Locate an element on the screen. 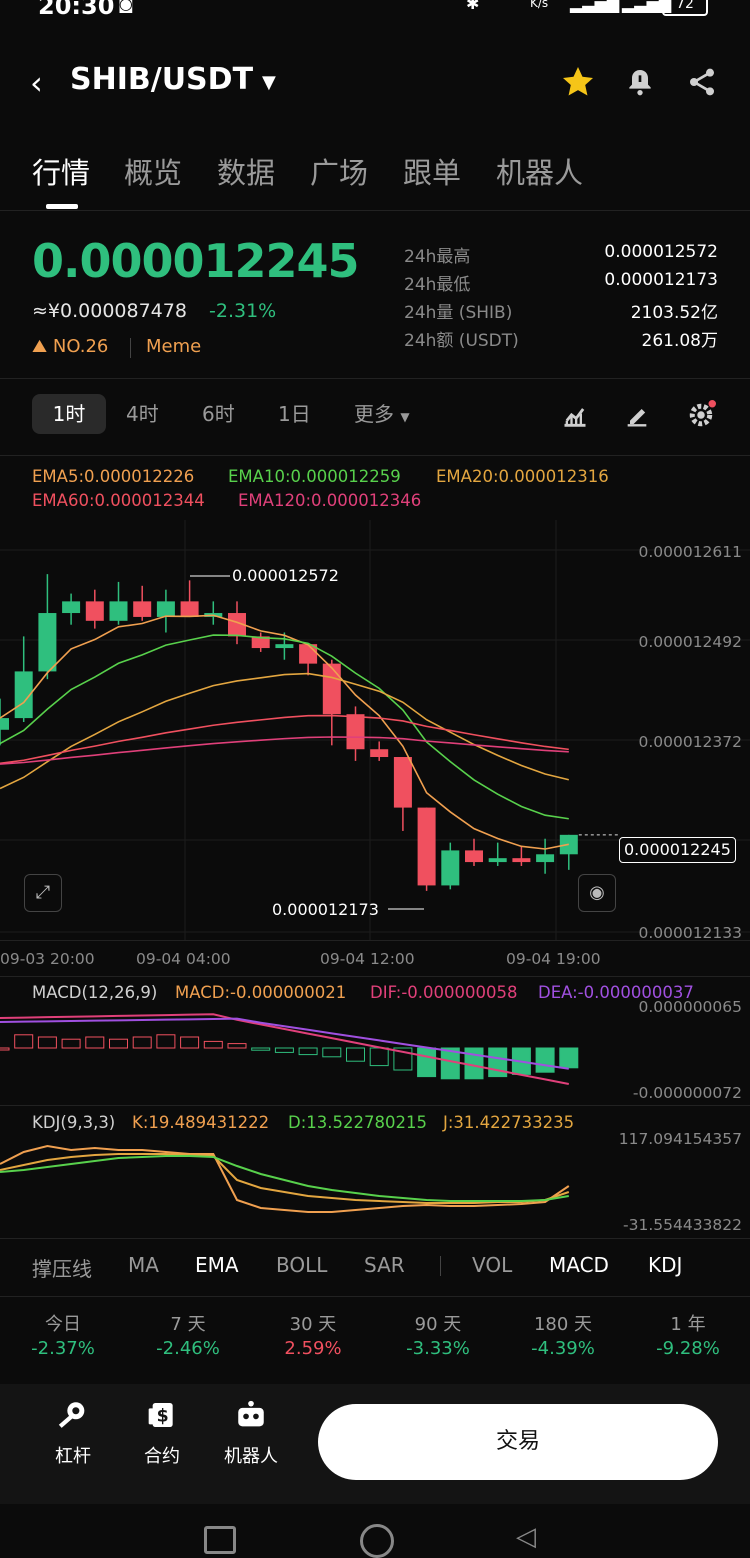 The width and height of the screenshot is (750, 1558). contract-button: 合约 is located at coordinates (162, 1455).